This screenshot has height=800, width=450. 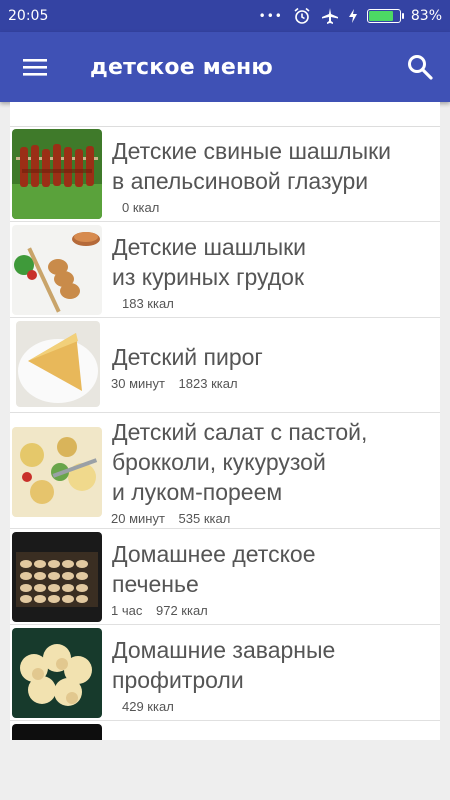 I want to click on recipe-time: 30 минут, so click(x=138, y=383).